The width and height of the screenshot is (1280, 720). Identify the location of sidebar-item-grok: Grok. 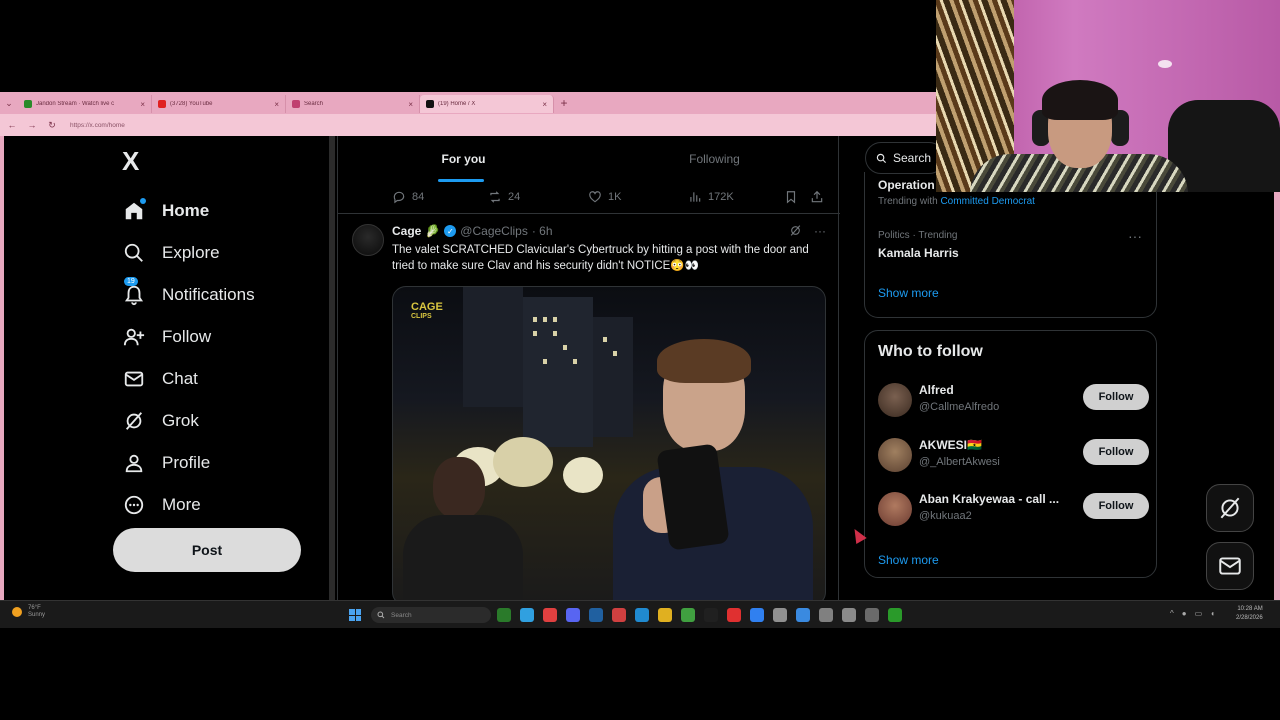
(188, 421).